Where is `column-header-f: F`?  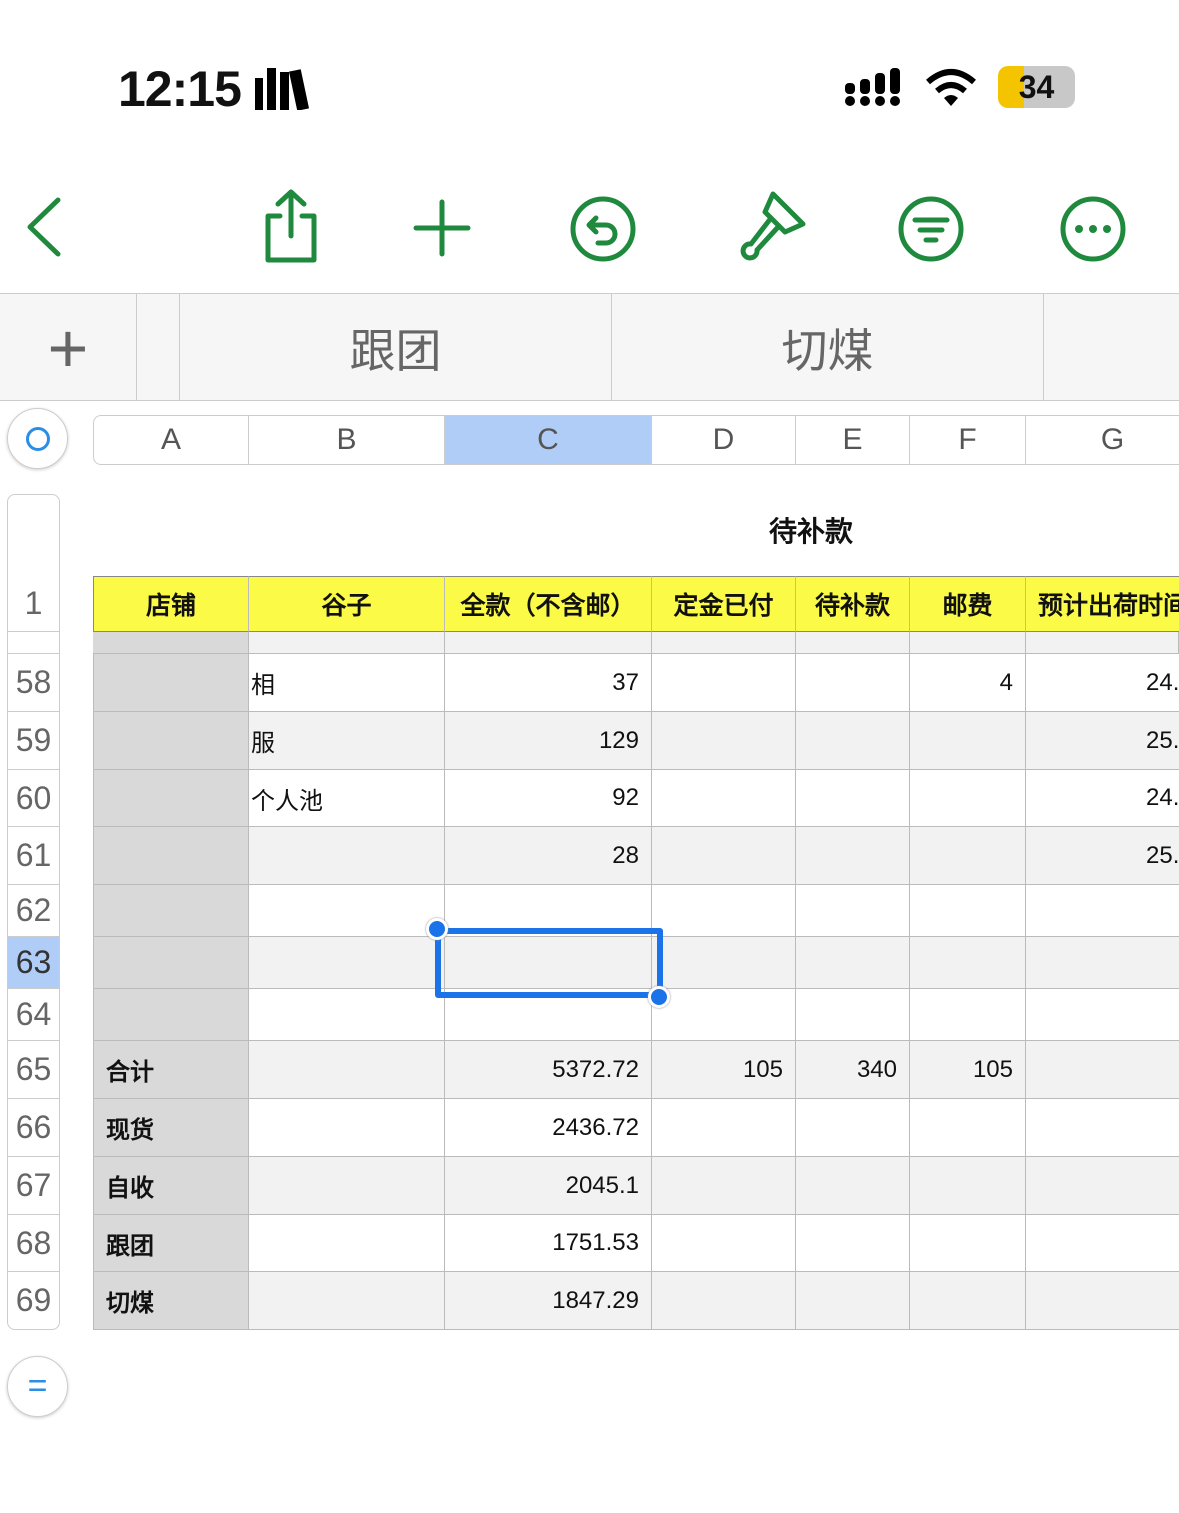
column-header-f: F is located at coordinates (968, 440).